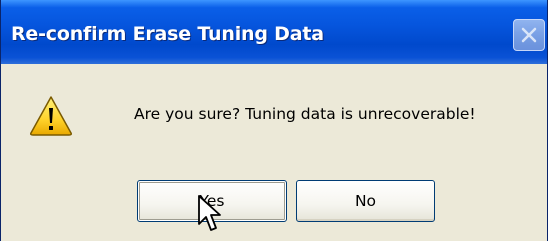 This screenshot has height=241, width=550. I want to click on window-title: Re-confirm Erase Tuning Data, so click(167, 34).